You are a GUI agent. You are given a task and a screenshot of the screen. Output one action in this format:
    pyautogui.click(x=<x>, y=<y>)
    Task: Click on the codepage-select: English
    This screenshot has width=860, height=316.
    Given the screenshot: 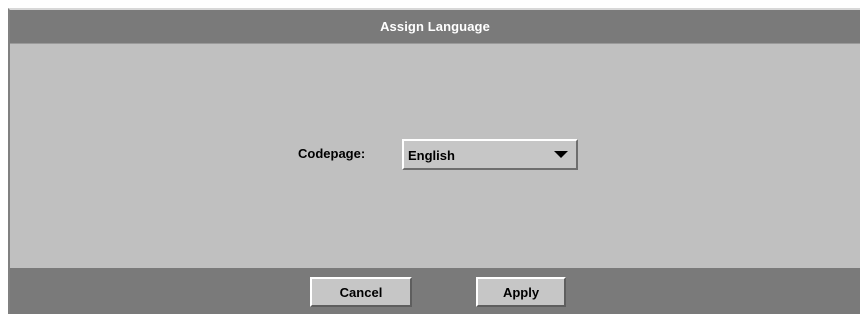 What is the action you would take?
    pyautogui.click(x=490, y=154)
    